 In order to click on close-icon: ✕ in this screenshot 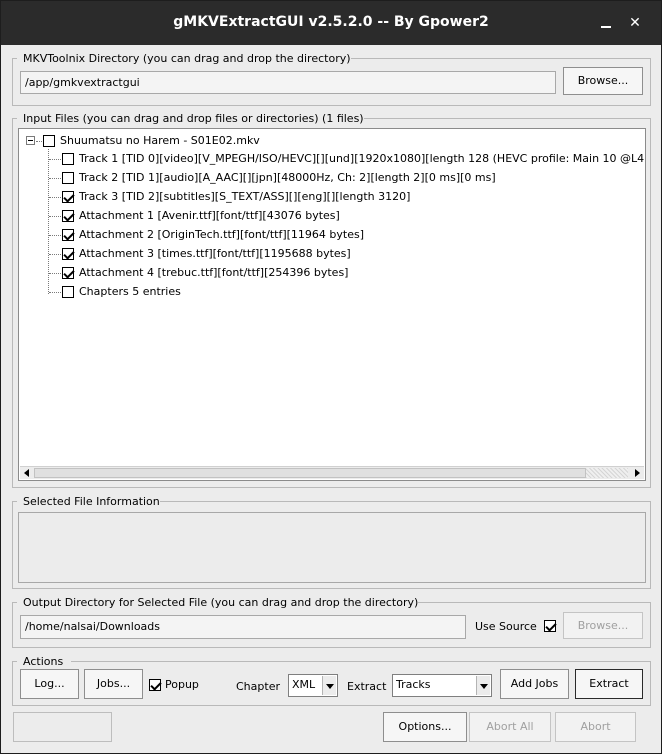, I will do `click(635, 23)`.